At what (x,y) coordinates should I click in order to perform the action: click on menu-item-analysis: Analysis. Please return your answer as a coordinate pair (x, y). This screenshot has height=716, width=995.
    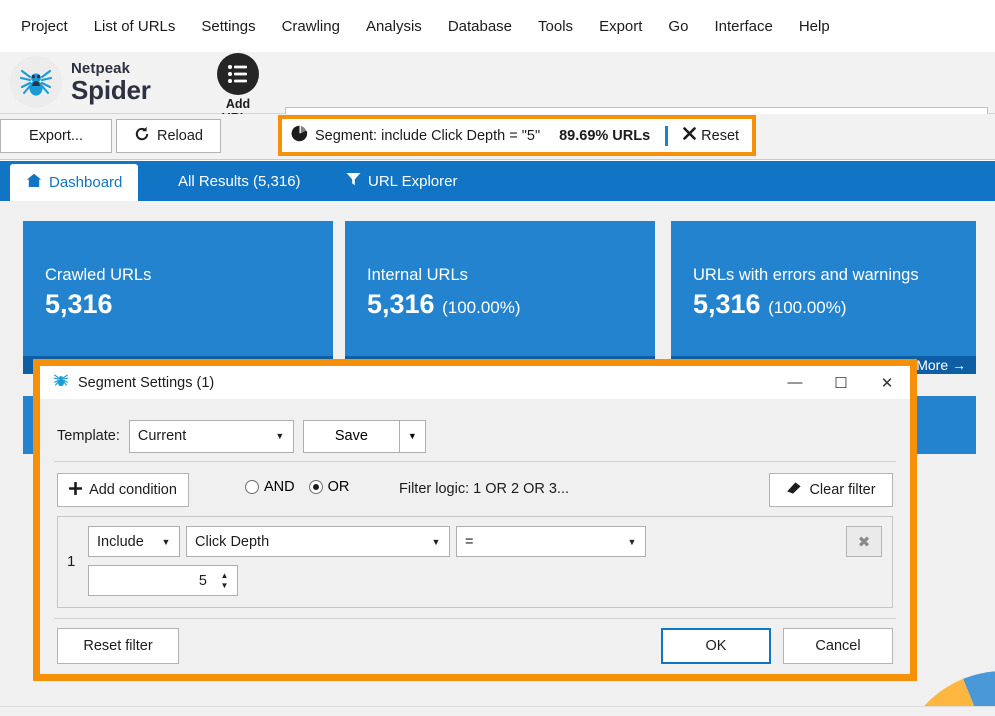
    Looking at the image, I should click on (394, 26).